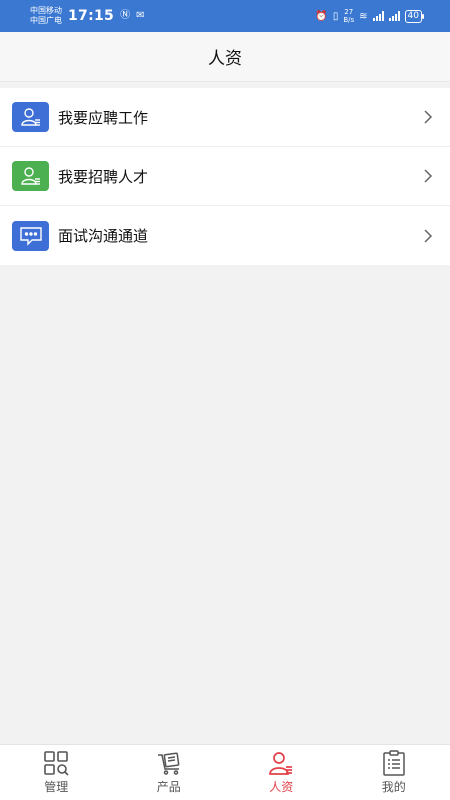 This screenshot has width=450, height=800. What do you see at coordinates (103, 117) in the screenshot?
I see `menu-item-label: 我要应聘工作` at bounding box center [103, 117].